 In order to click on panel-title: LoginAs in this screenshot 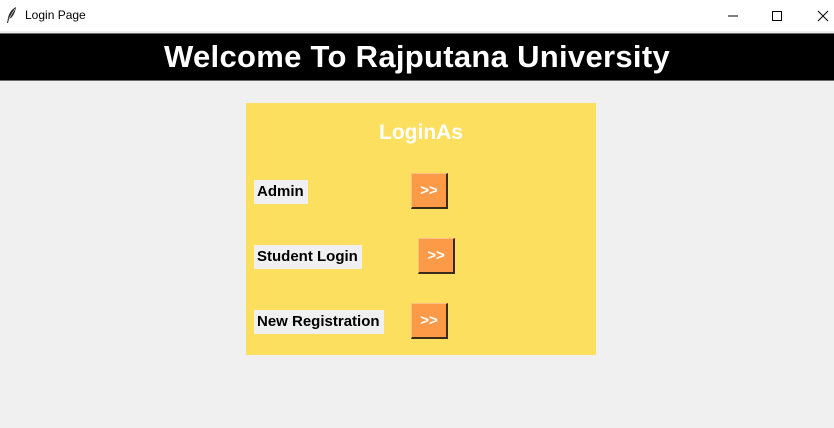, I will do `click(421, 132)`.